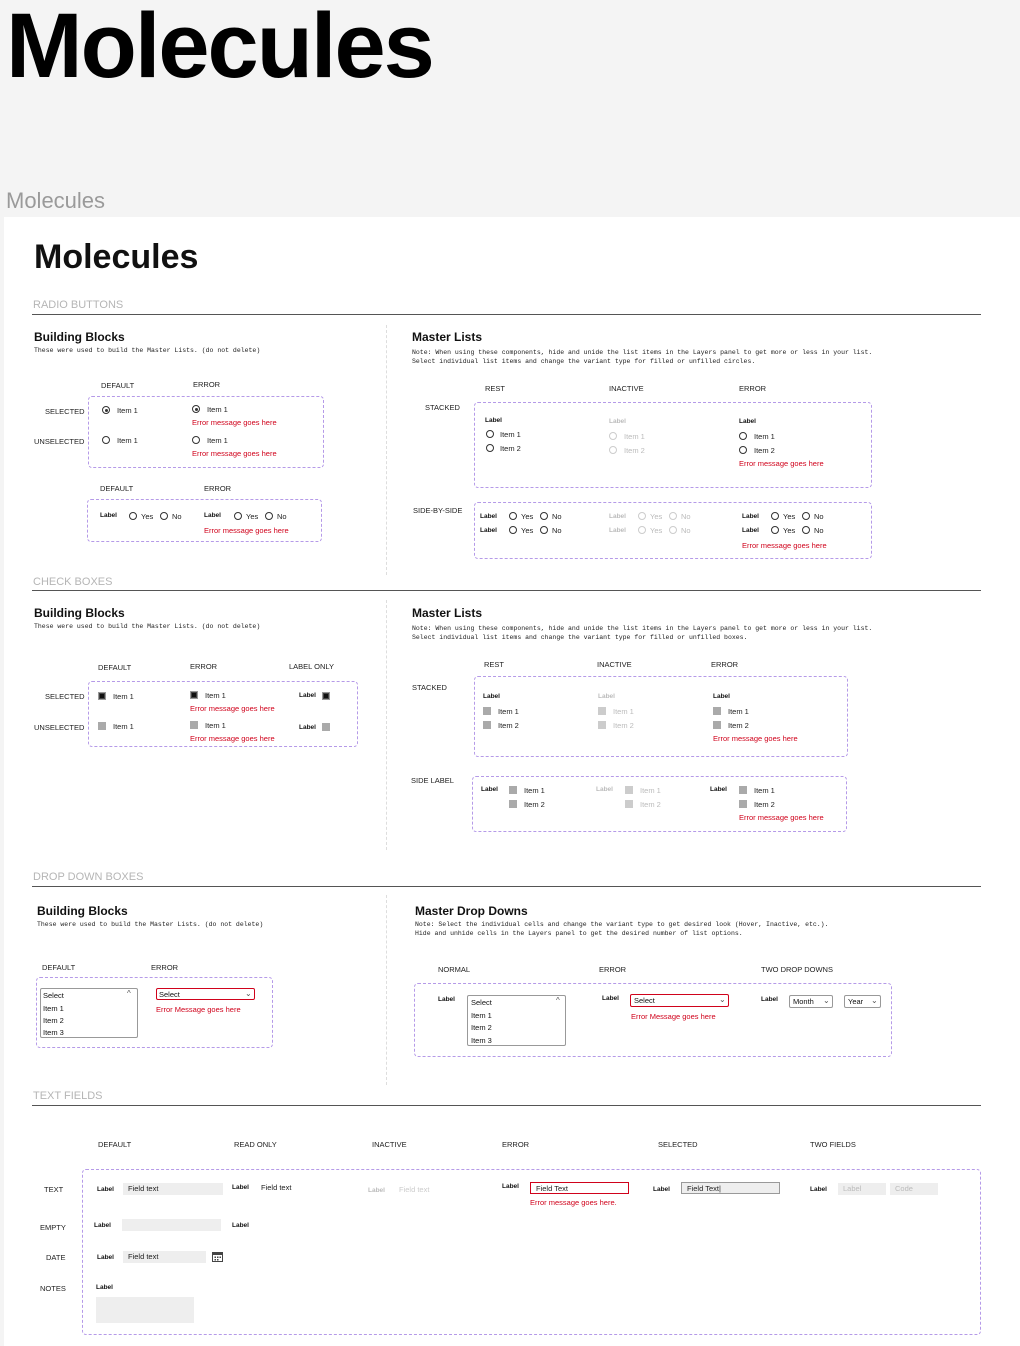  Describe the element at coordinates (88, 877) in the screenshot. I see `section-drop-down-boxes: DROP DOWN BOXES` at that location.